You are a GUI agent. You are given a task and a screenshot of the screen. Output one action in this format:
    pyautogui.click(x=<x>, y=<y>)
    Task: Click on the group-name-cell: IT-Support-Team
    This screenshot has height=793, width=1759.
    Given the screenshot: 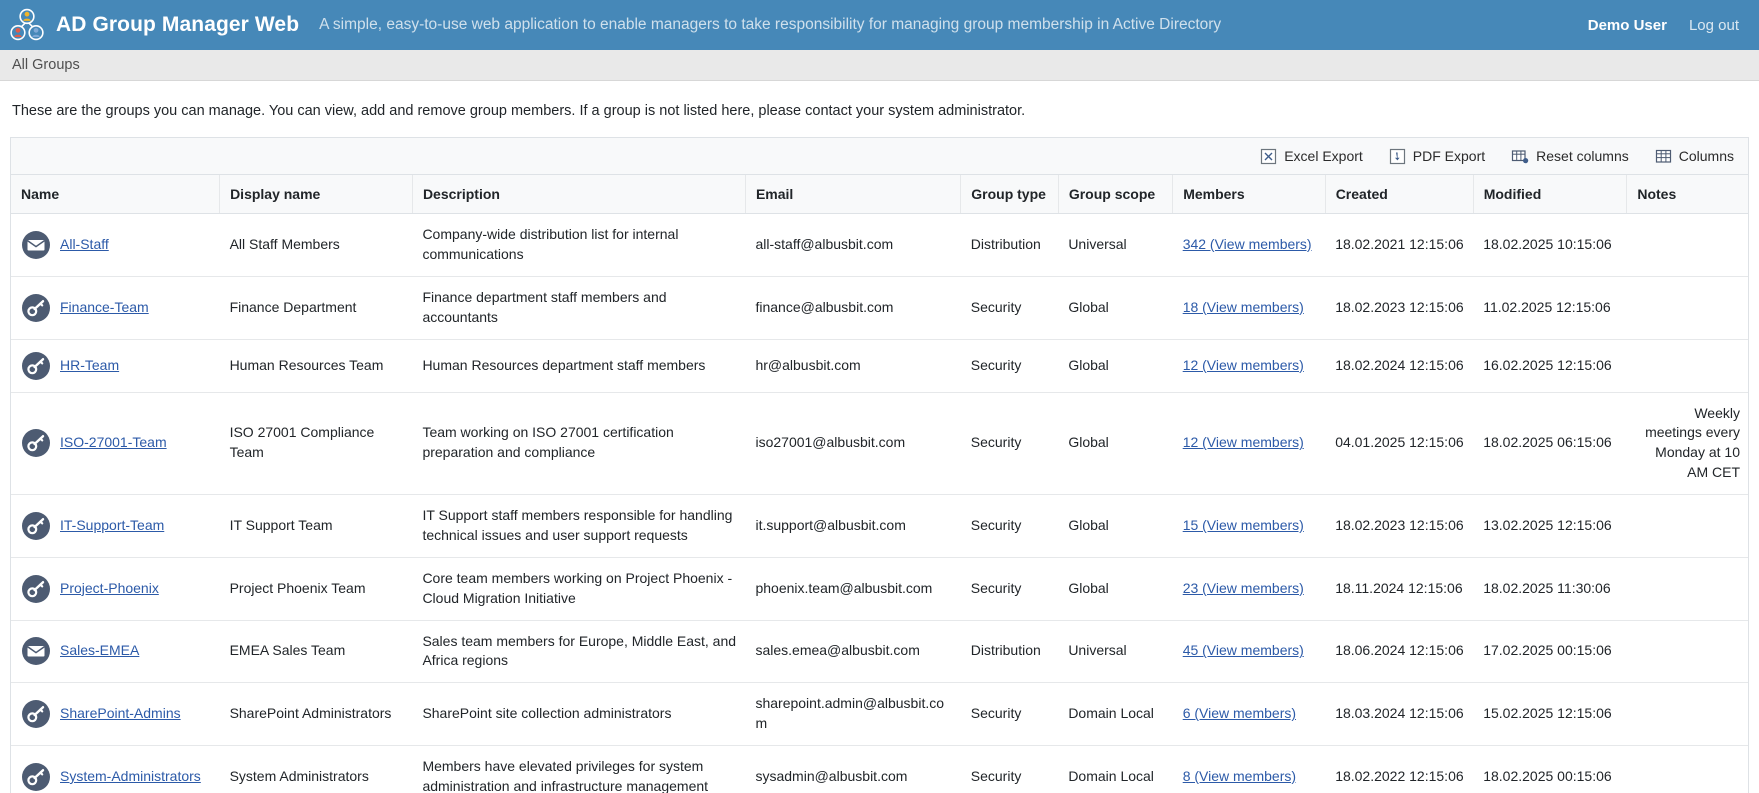 What is the action you would take?
    pyautogui.click(x=116, y=526)
    